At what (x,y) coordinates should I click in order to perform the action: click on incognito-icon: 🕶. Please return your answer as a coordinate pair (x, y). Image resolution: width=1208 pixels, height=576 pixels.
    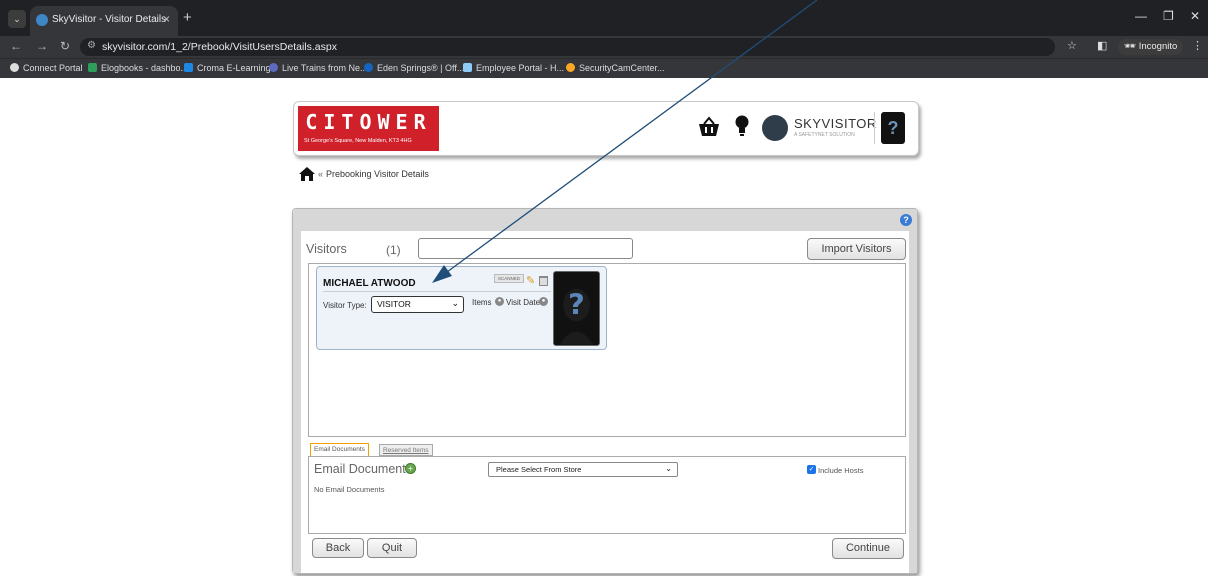
    Looking at the image, I should click on (1131, 46).